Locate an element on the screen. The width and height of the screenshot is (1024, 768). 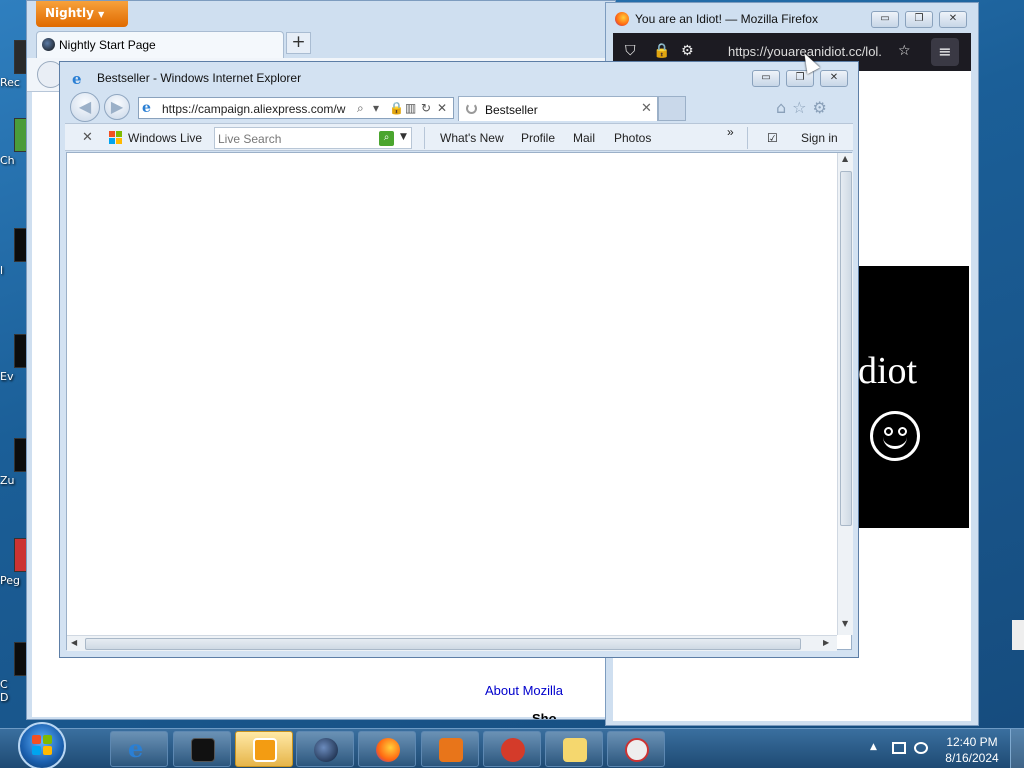
start-button is located at coordinates (42, 745).